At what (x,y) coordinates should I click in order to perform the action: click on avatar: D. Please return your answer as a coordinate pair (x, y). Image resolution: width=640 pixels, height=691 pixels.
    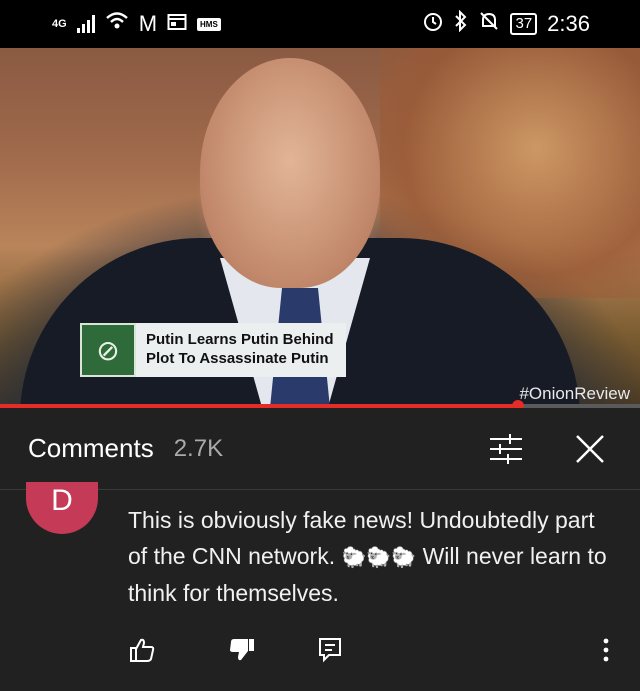
    Looking at the image, I should click on (62, 508).